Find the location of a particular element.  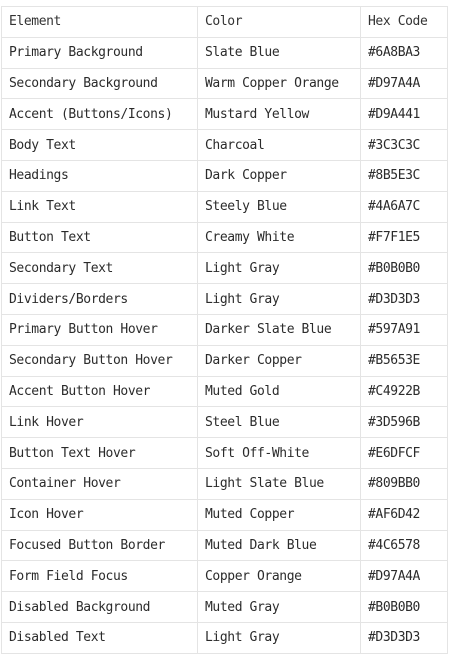

cell-color-name: Darker Slate Blue is located at coordinates (279, 329).